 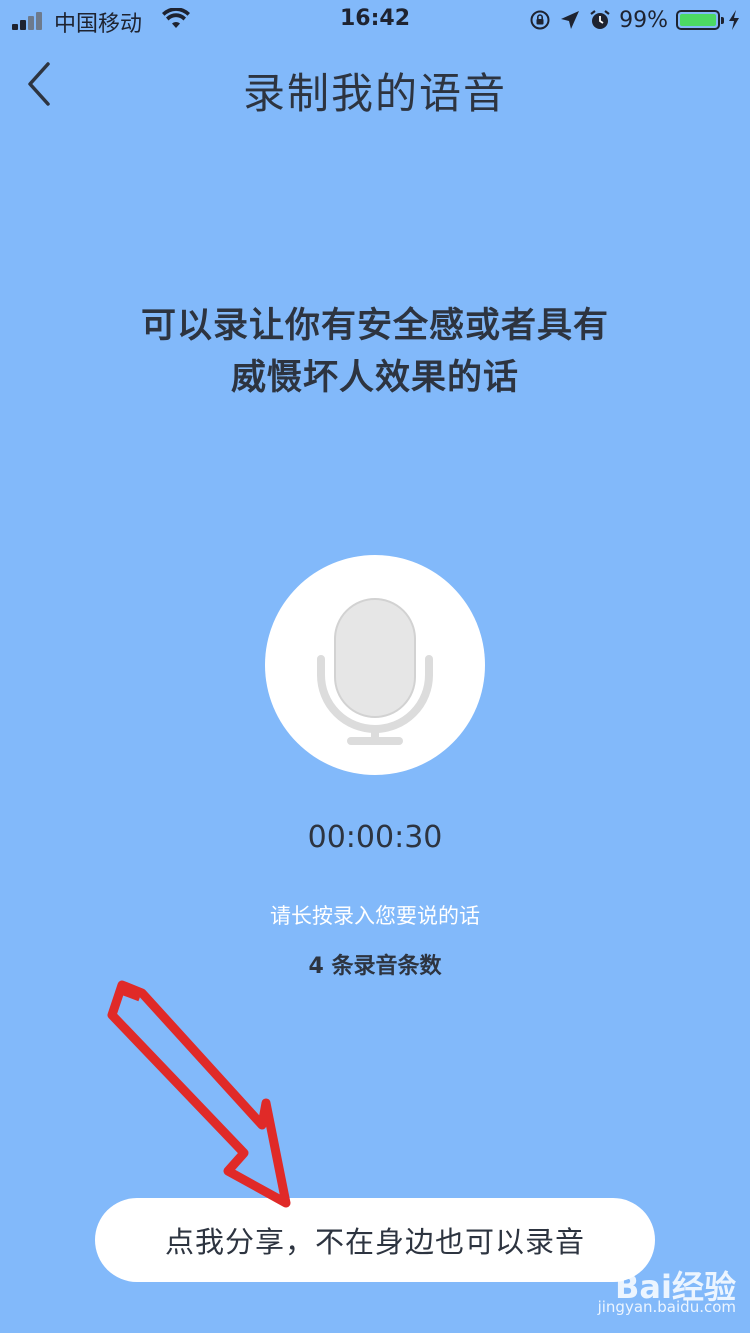 What do you see at coordinates (375, 837) in the screenshot?
I see `record-timer: 00:00:30` at bounding box center [375, 837].